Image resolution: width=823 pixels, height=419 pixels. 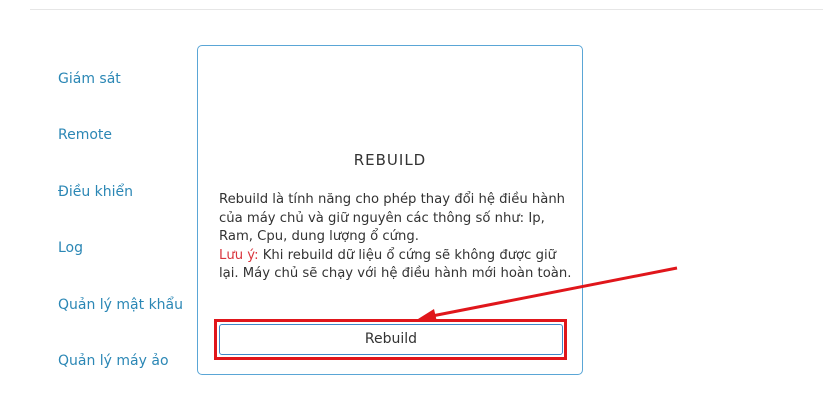 What do you see at coordinates (95, 192) in the screenshot?
I see `sidebar-item-dieu-khien: Điều khiển` at bounding box center [95, 192].